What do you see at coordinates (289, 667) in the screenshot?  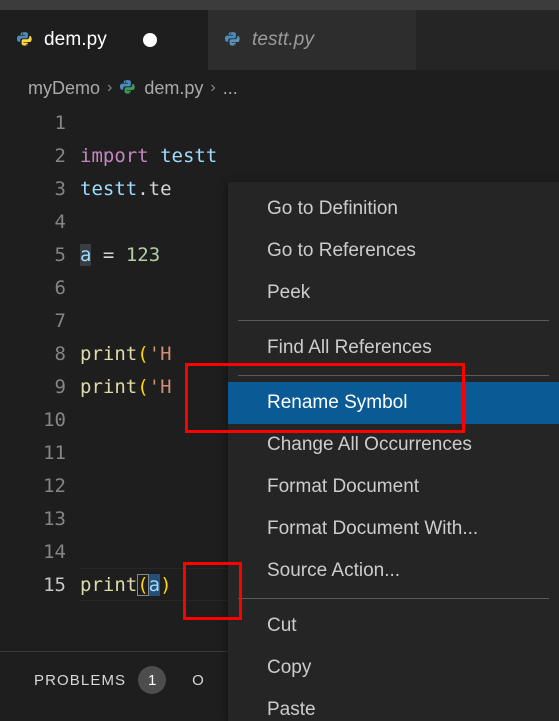 I see `menu-item-label: Copy` at bounding box center [289, 667].